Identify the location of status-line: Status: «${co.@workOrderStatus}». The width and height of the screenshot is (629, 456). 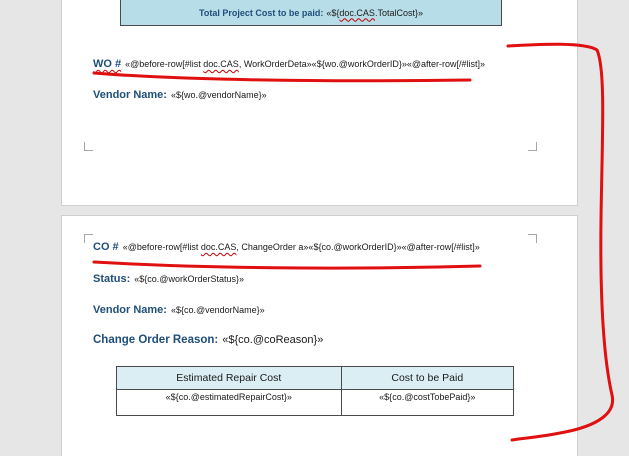
(168, 279).